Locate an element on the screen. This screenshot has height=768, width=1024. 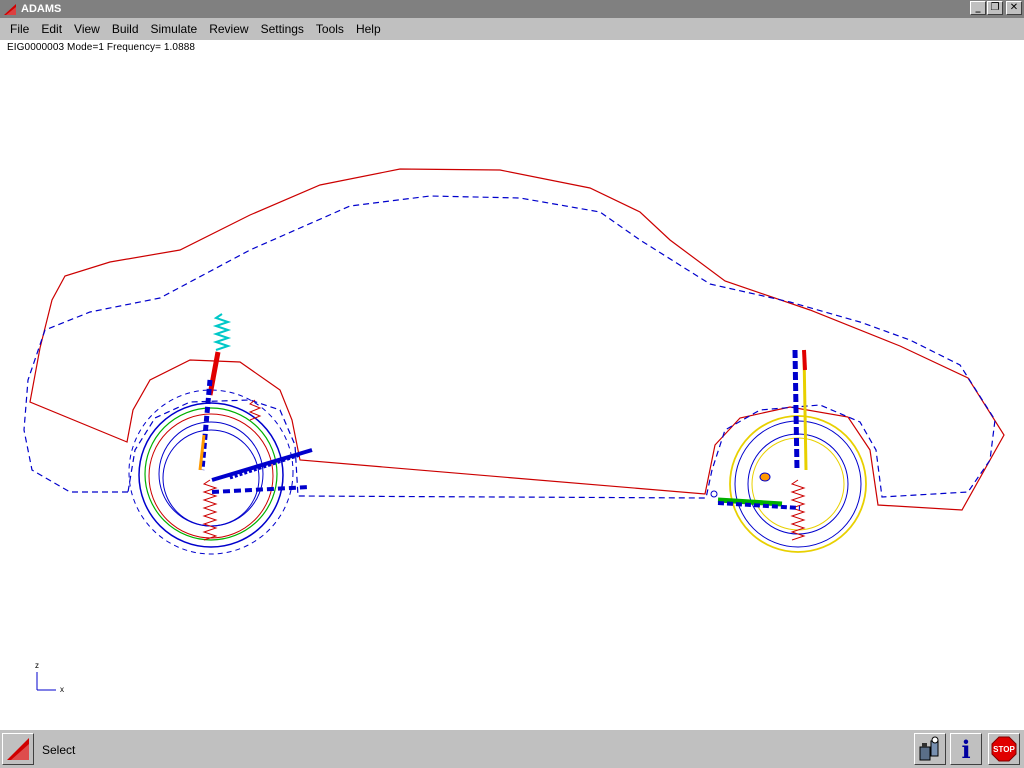
front-strut-blue is located at coordinates (206, 425).